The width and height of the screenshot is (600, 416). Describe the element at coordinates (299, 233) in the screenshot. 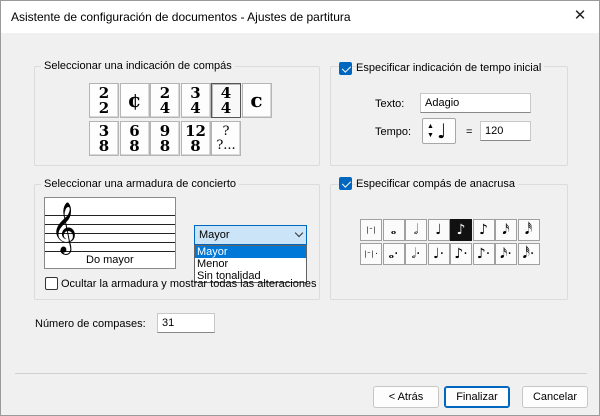

I see `chevron-down-icon` at that location.